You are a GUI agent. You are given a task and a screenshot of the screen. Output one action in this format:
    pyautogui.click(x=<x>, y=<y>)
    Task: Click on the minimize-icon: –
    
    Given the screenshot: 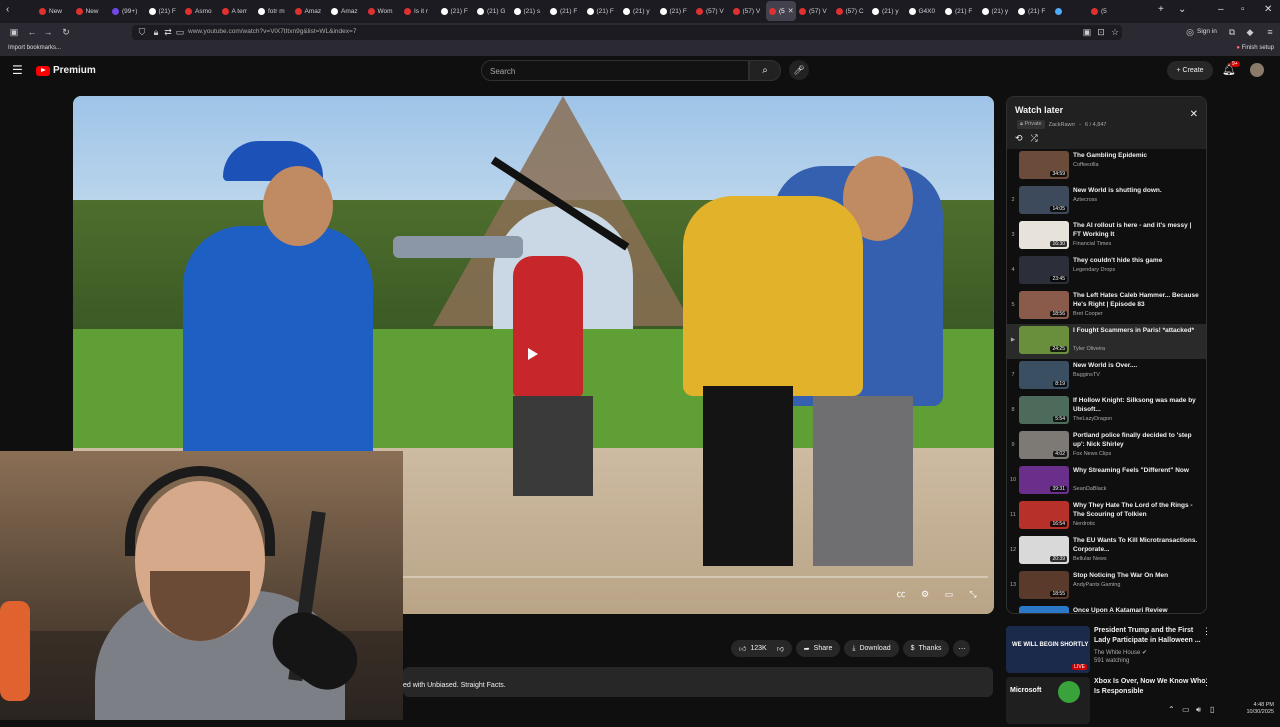 What is the action you would take?
    pyautogui.click(x=1221, y=9)
    